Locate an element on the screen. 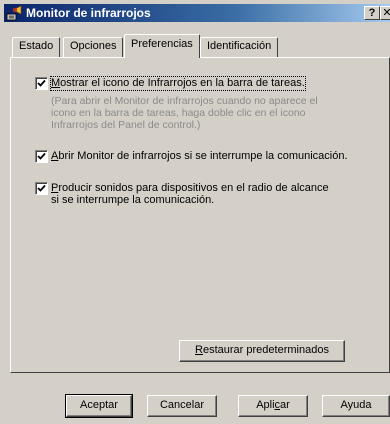 The width and height of the screenshot is (390, 424). play-sounds-checkbox is located at coordinates (41, 188).